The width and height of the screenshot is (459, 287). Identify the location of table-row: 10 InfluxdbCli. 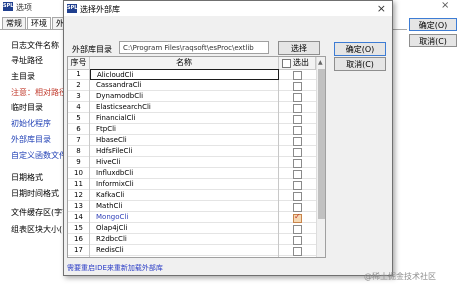
(192, 173).